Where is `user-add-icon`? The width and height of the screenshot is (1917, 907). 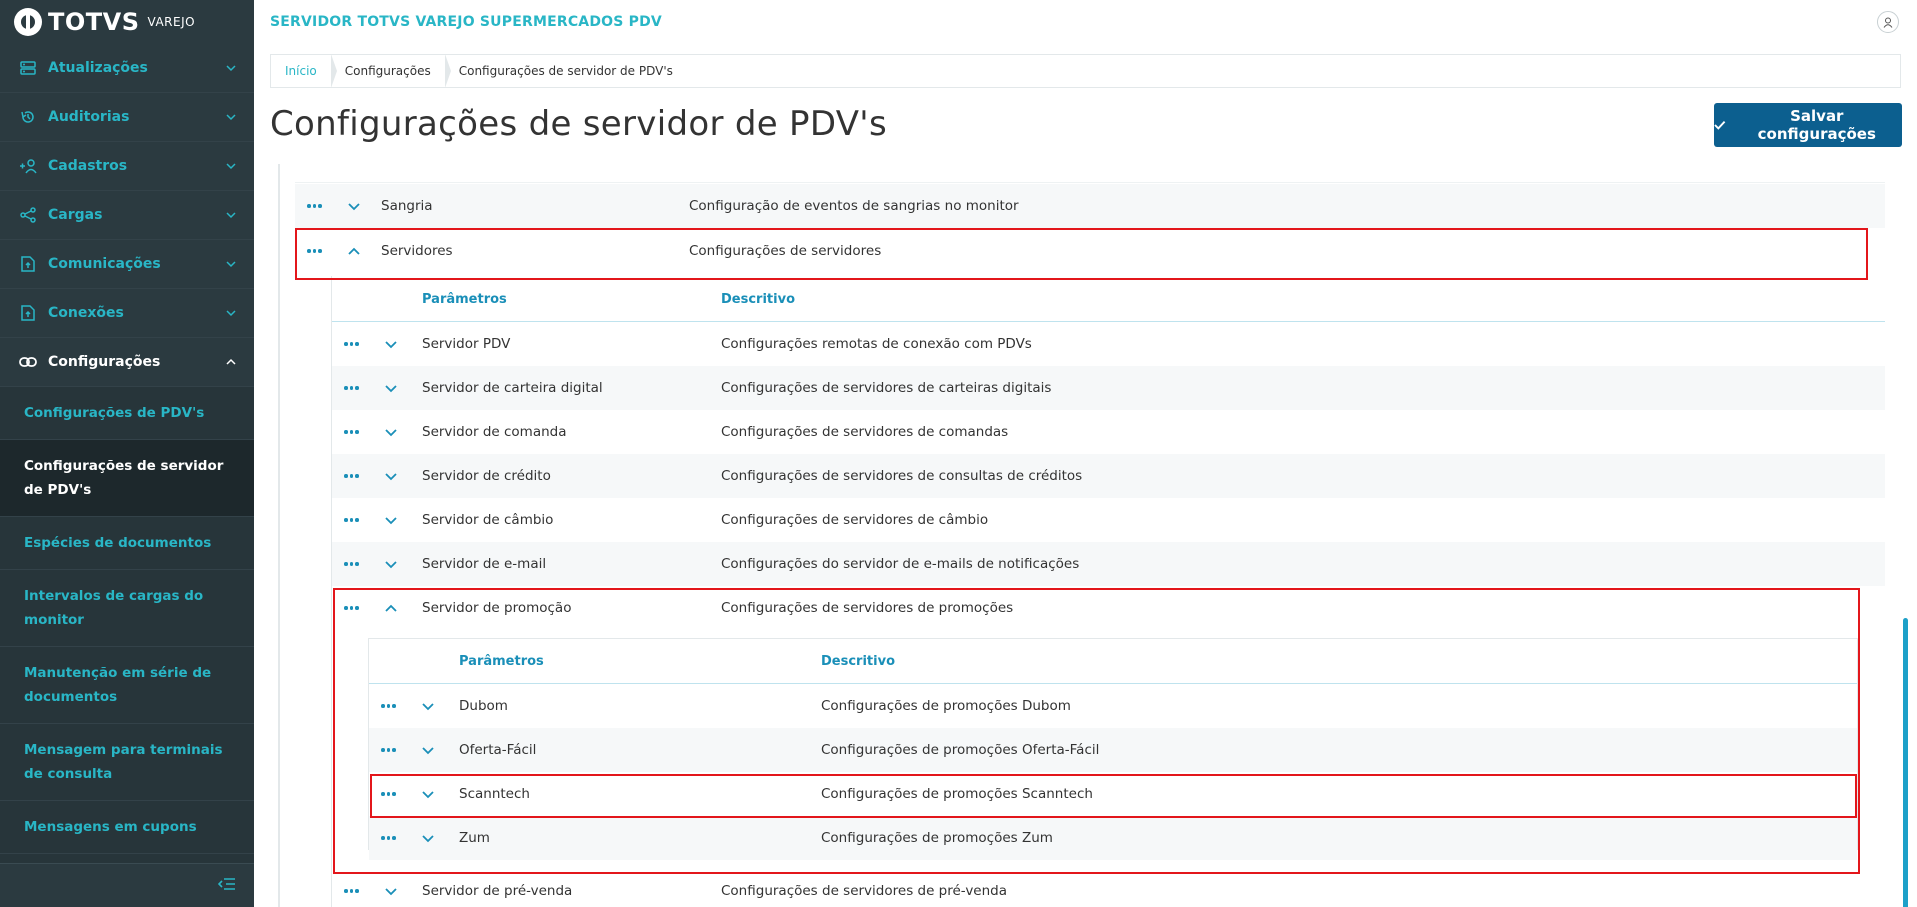
user-add-icon is located at coordinates (28, 166).